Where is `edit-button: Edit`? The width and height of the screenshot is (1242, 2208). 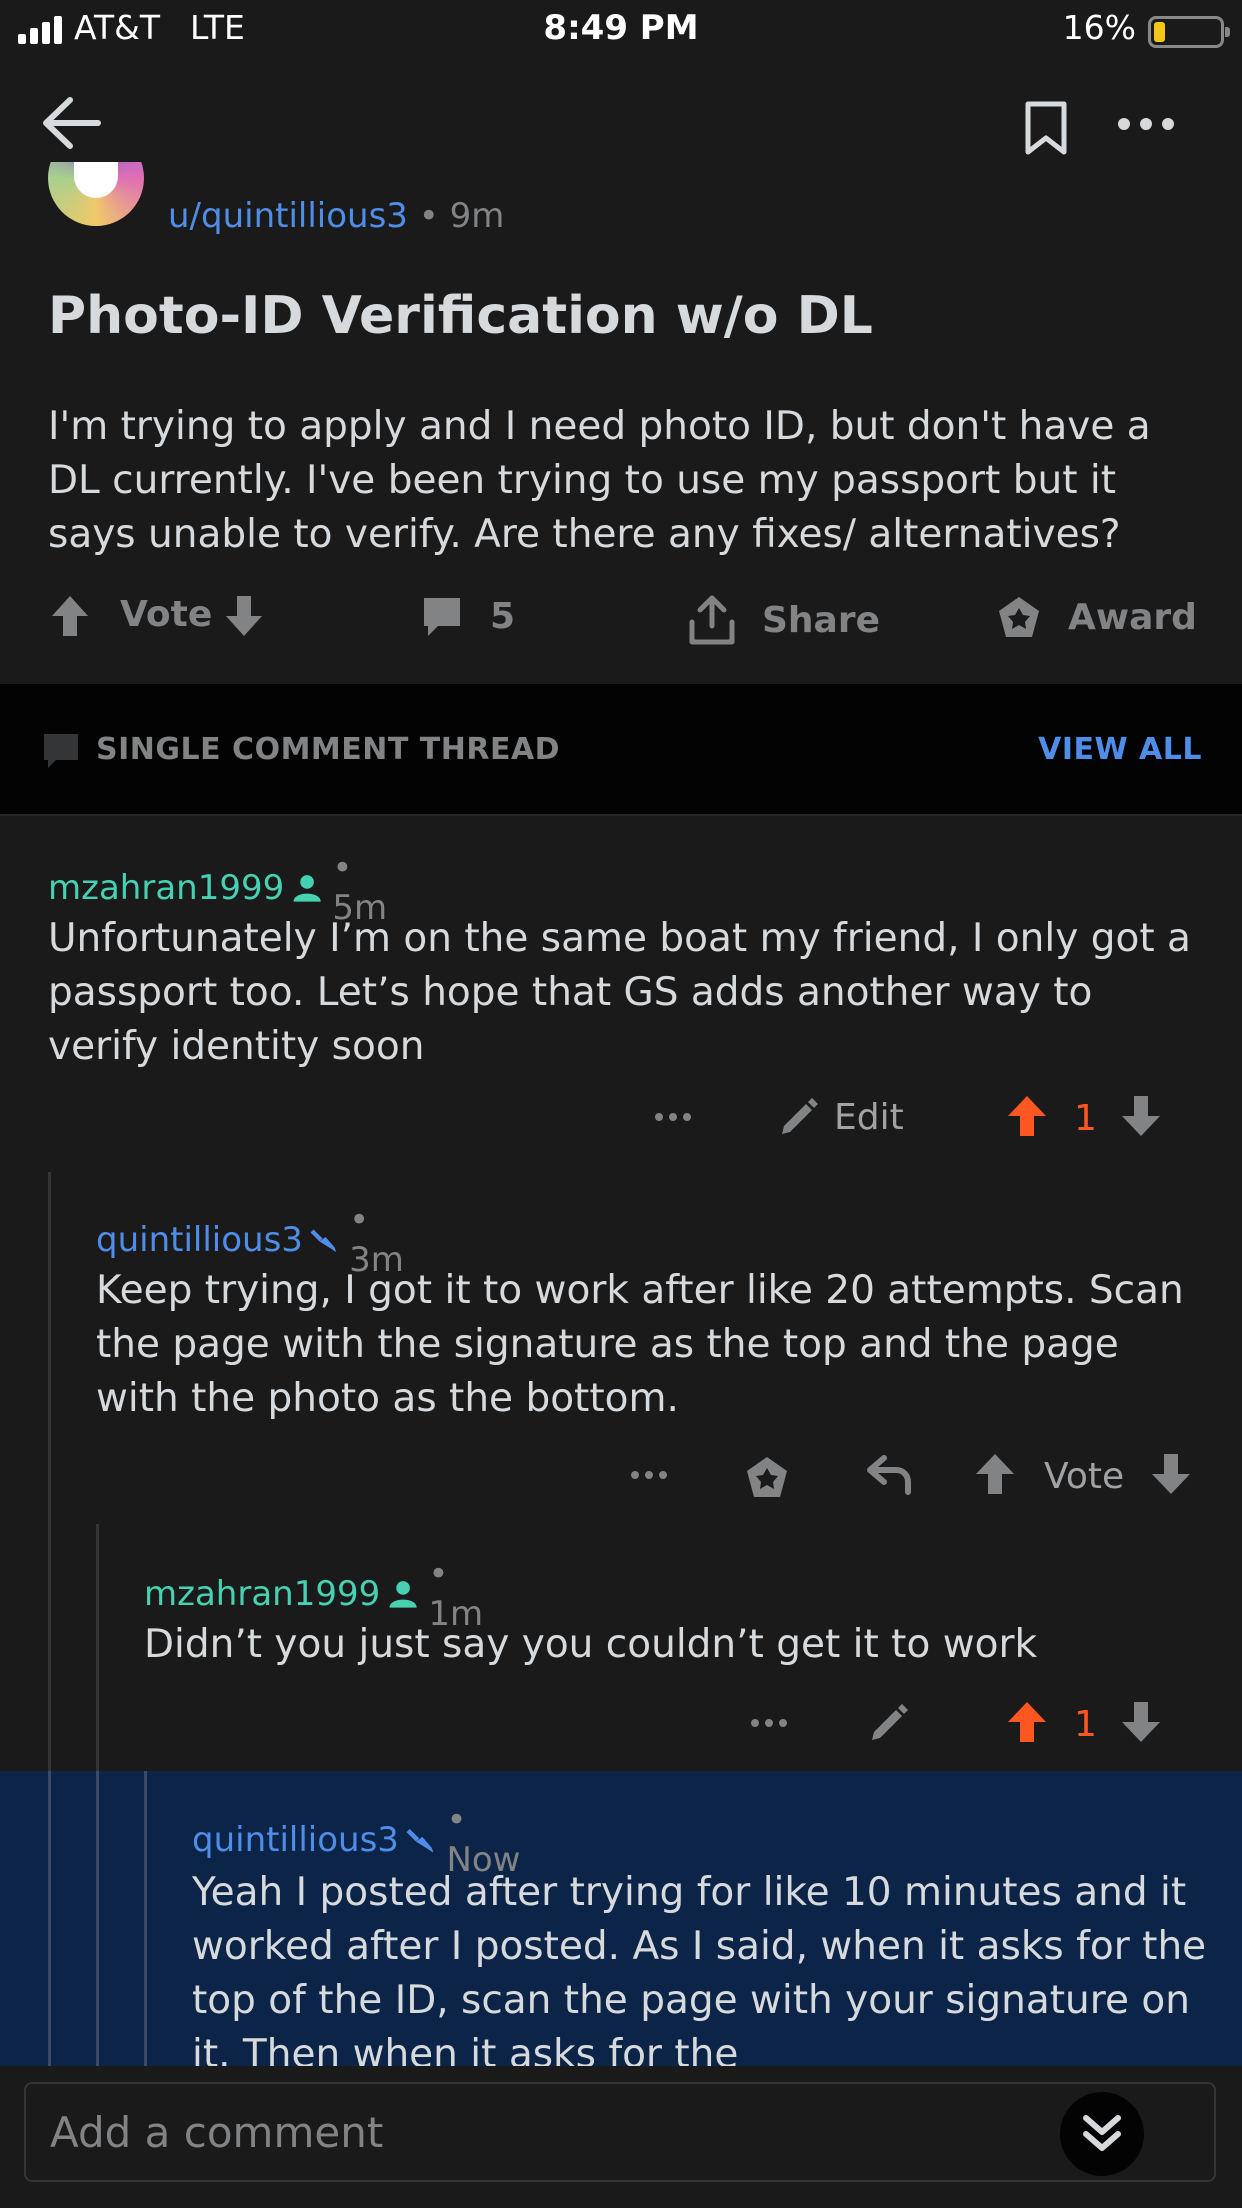
edit-button: Edit is located at coordinates (841, 1117).